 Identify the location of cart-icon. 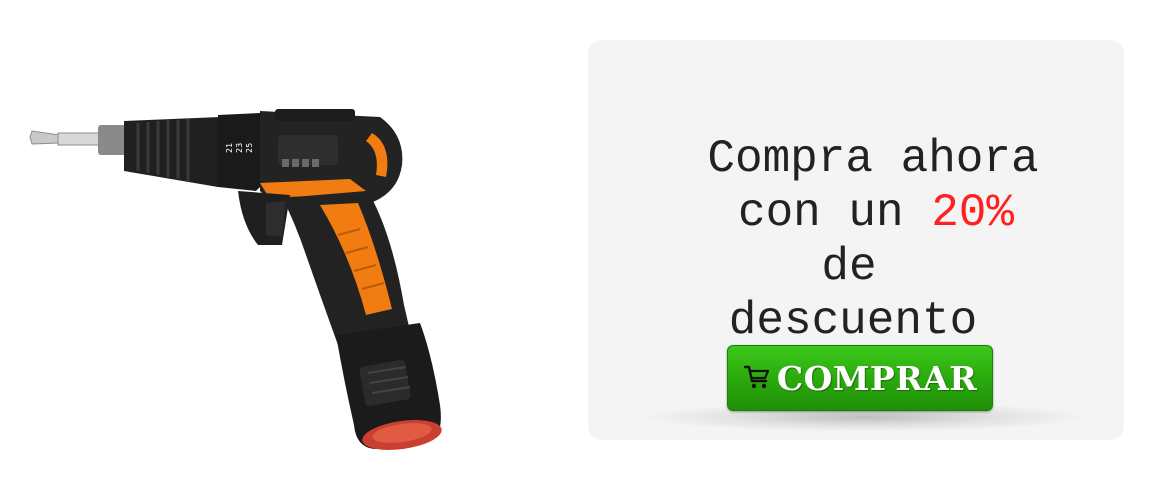
(756, 377).